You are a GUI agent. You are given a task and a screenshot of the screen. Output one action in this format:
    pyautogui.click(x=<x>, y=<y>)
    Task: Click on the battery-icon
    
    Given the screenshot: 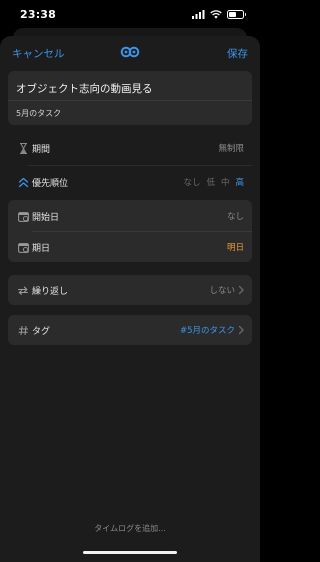 What is the action you would take?
    pyautogui.click(x=236, y=14)
    